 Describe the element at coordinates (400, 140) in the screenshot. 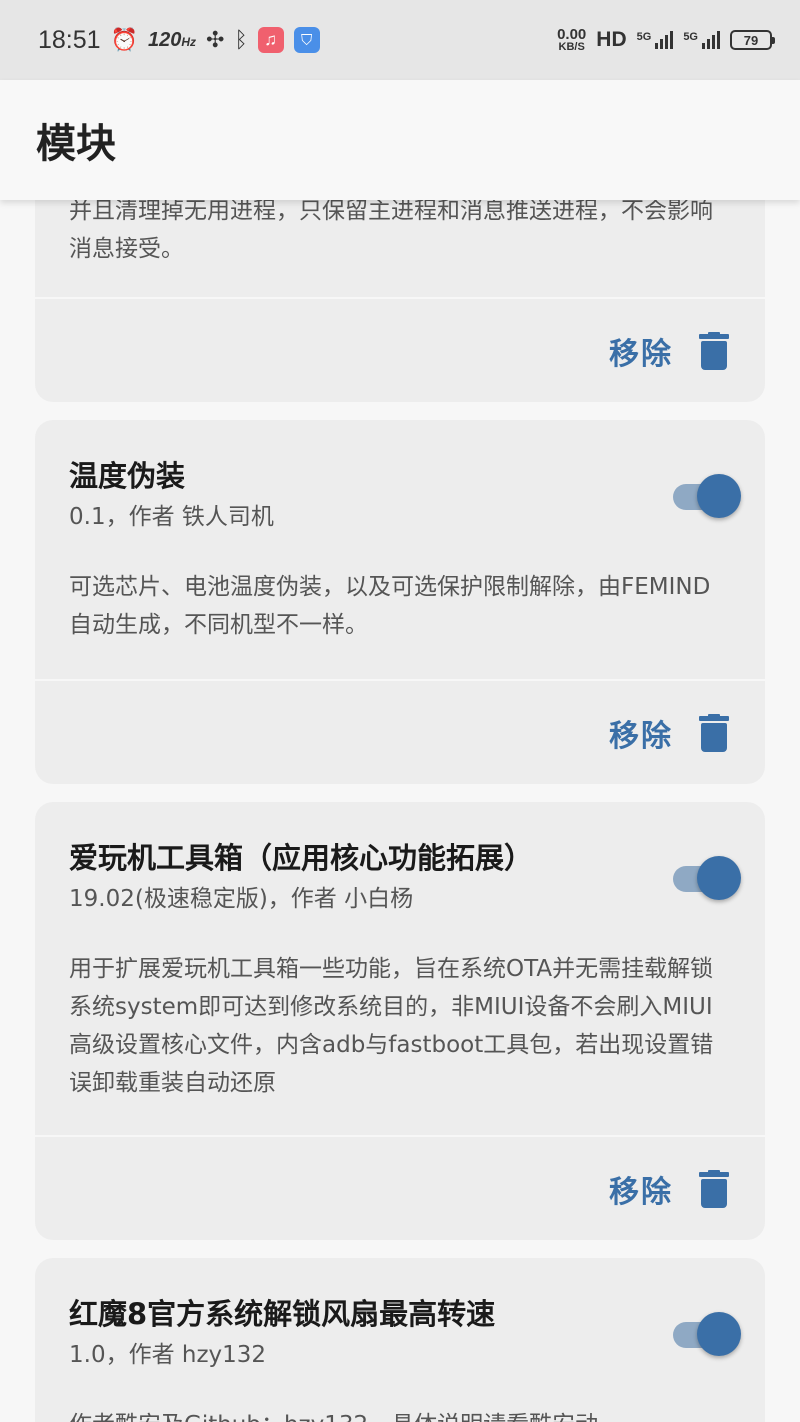

I see `app-bar: 模块` at that location.